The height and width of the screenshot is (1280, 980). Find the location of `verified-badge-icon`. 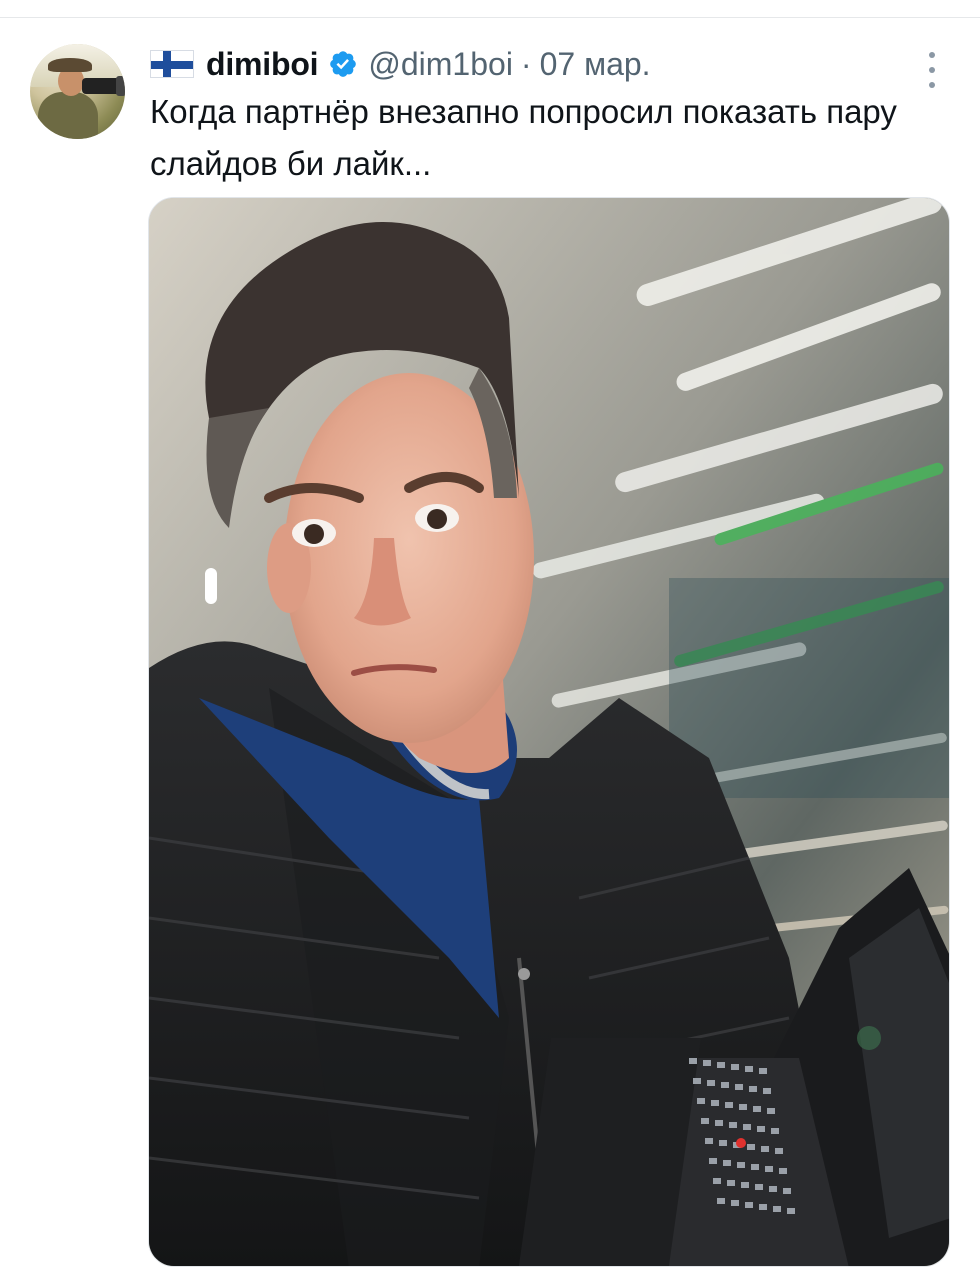

verified-badge-icon is located at coordinates (343, 64).